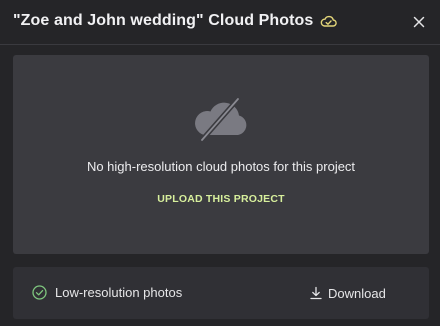  I want to click on close-button, so click(419, 22).